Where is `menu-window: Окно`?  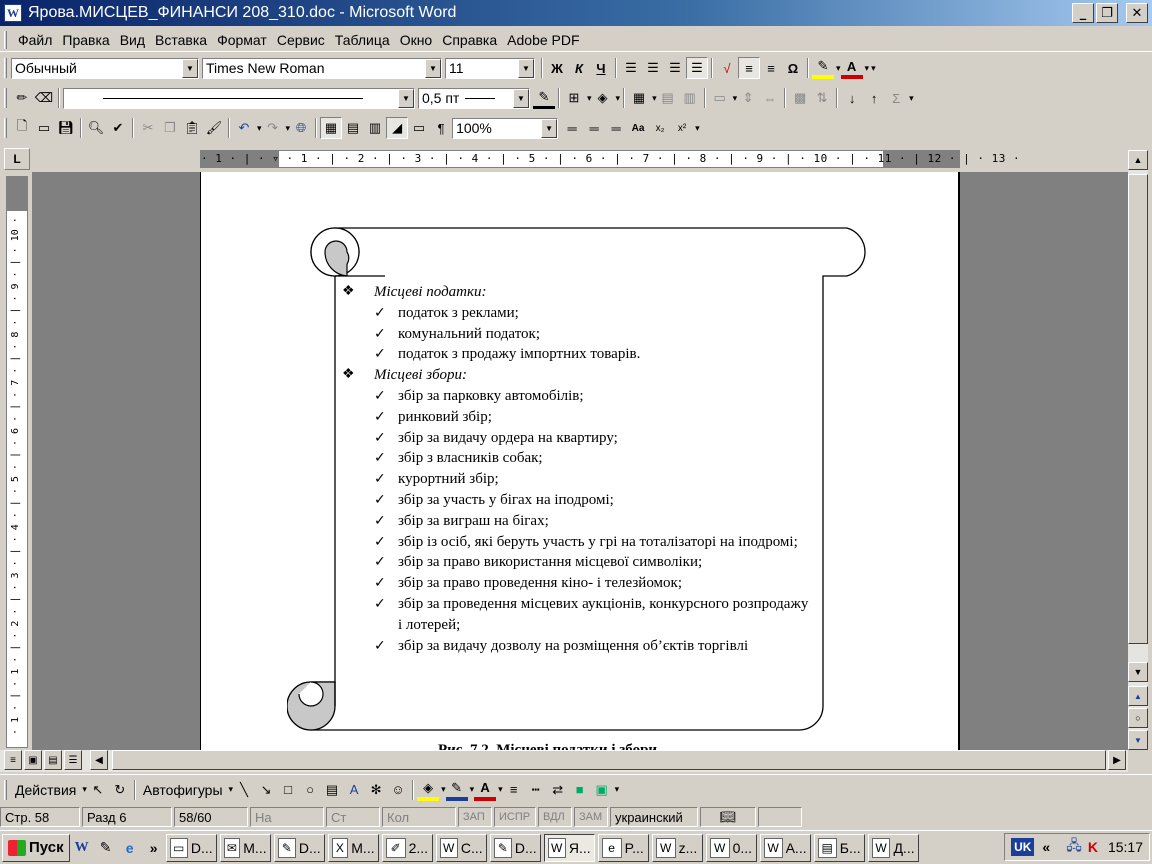 menu-window: Окно is located at coordinates (416, 40).